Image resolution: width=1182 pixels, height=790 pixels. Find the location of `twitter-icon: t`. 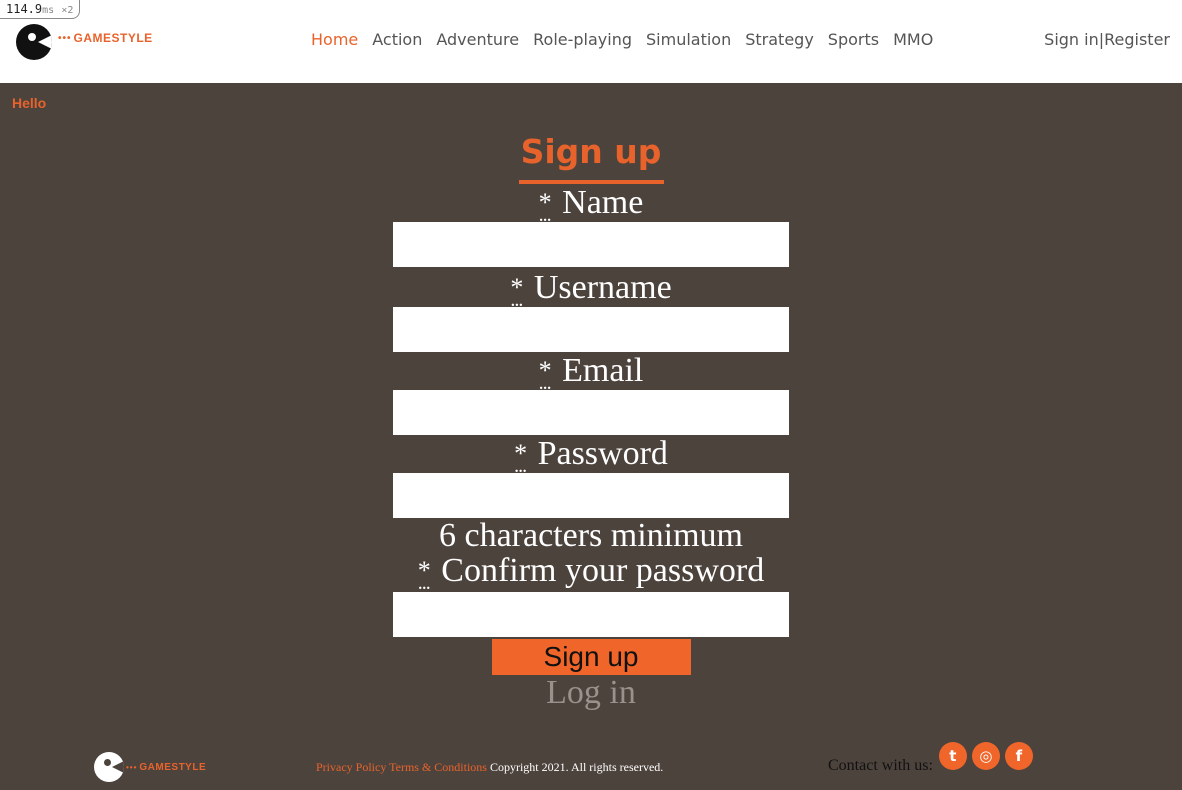

twitter-icon: t is located at coordinates (952, 756).